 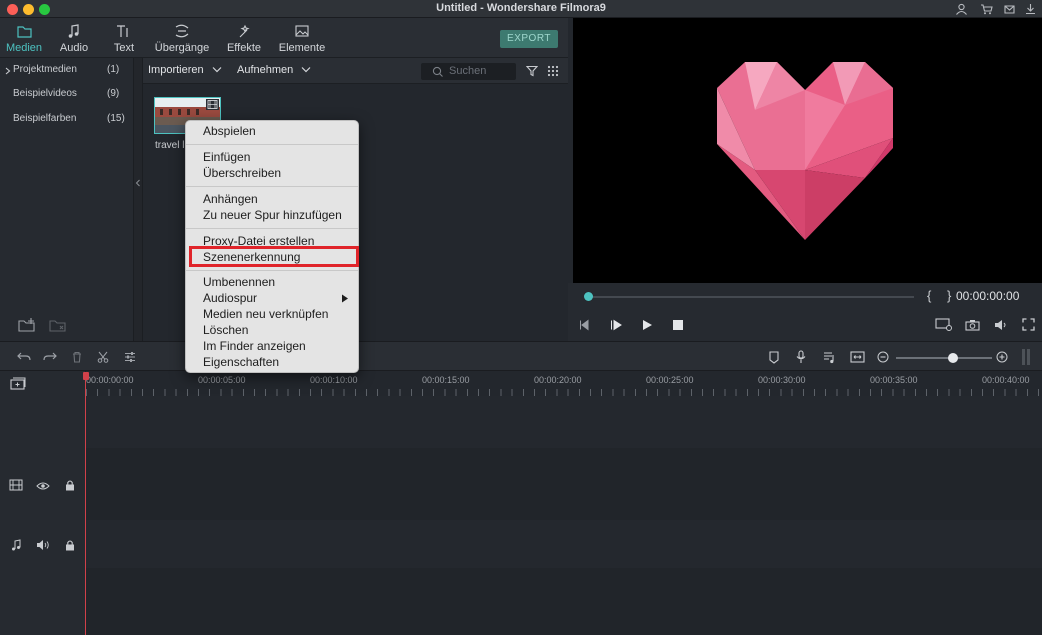 I want to click on audio-meter-icon, so click(x=1026, y=357).